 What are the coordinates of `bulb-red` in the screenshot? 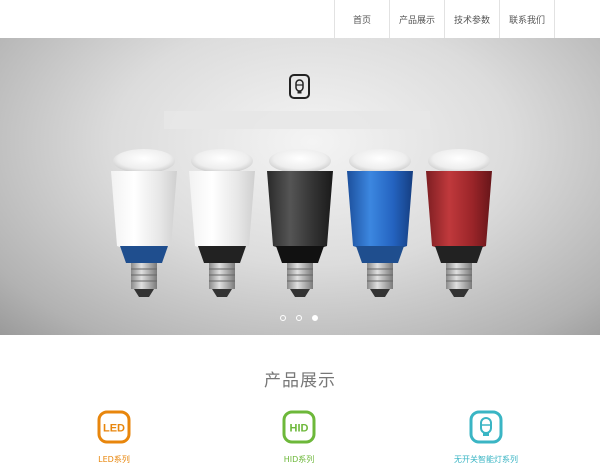 It's located at (459, 223).